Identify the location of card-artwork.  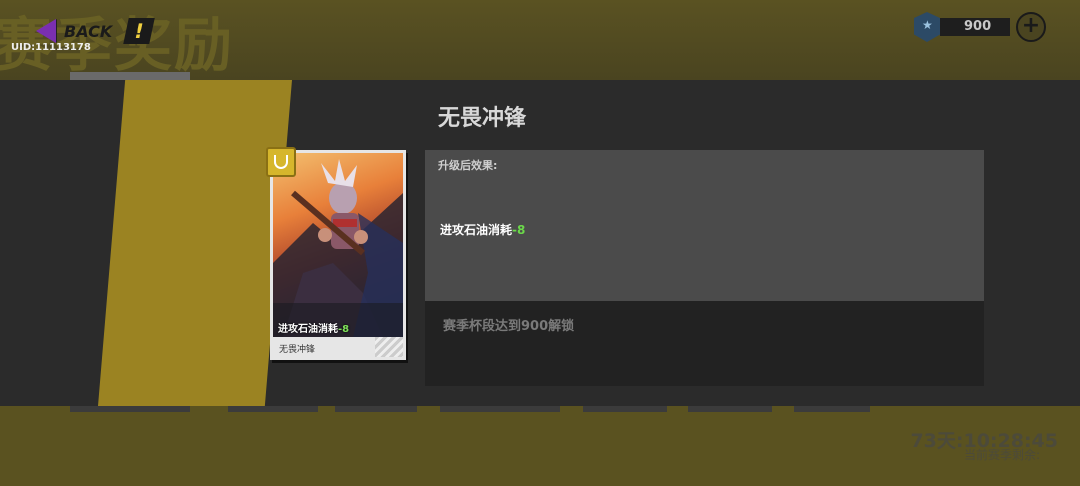
(338, 245).